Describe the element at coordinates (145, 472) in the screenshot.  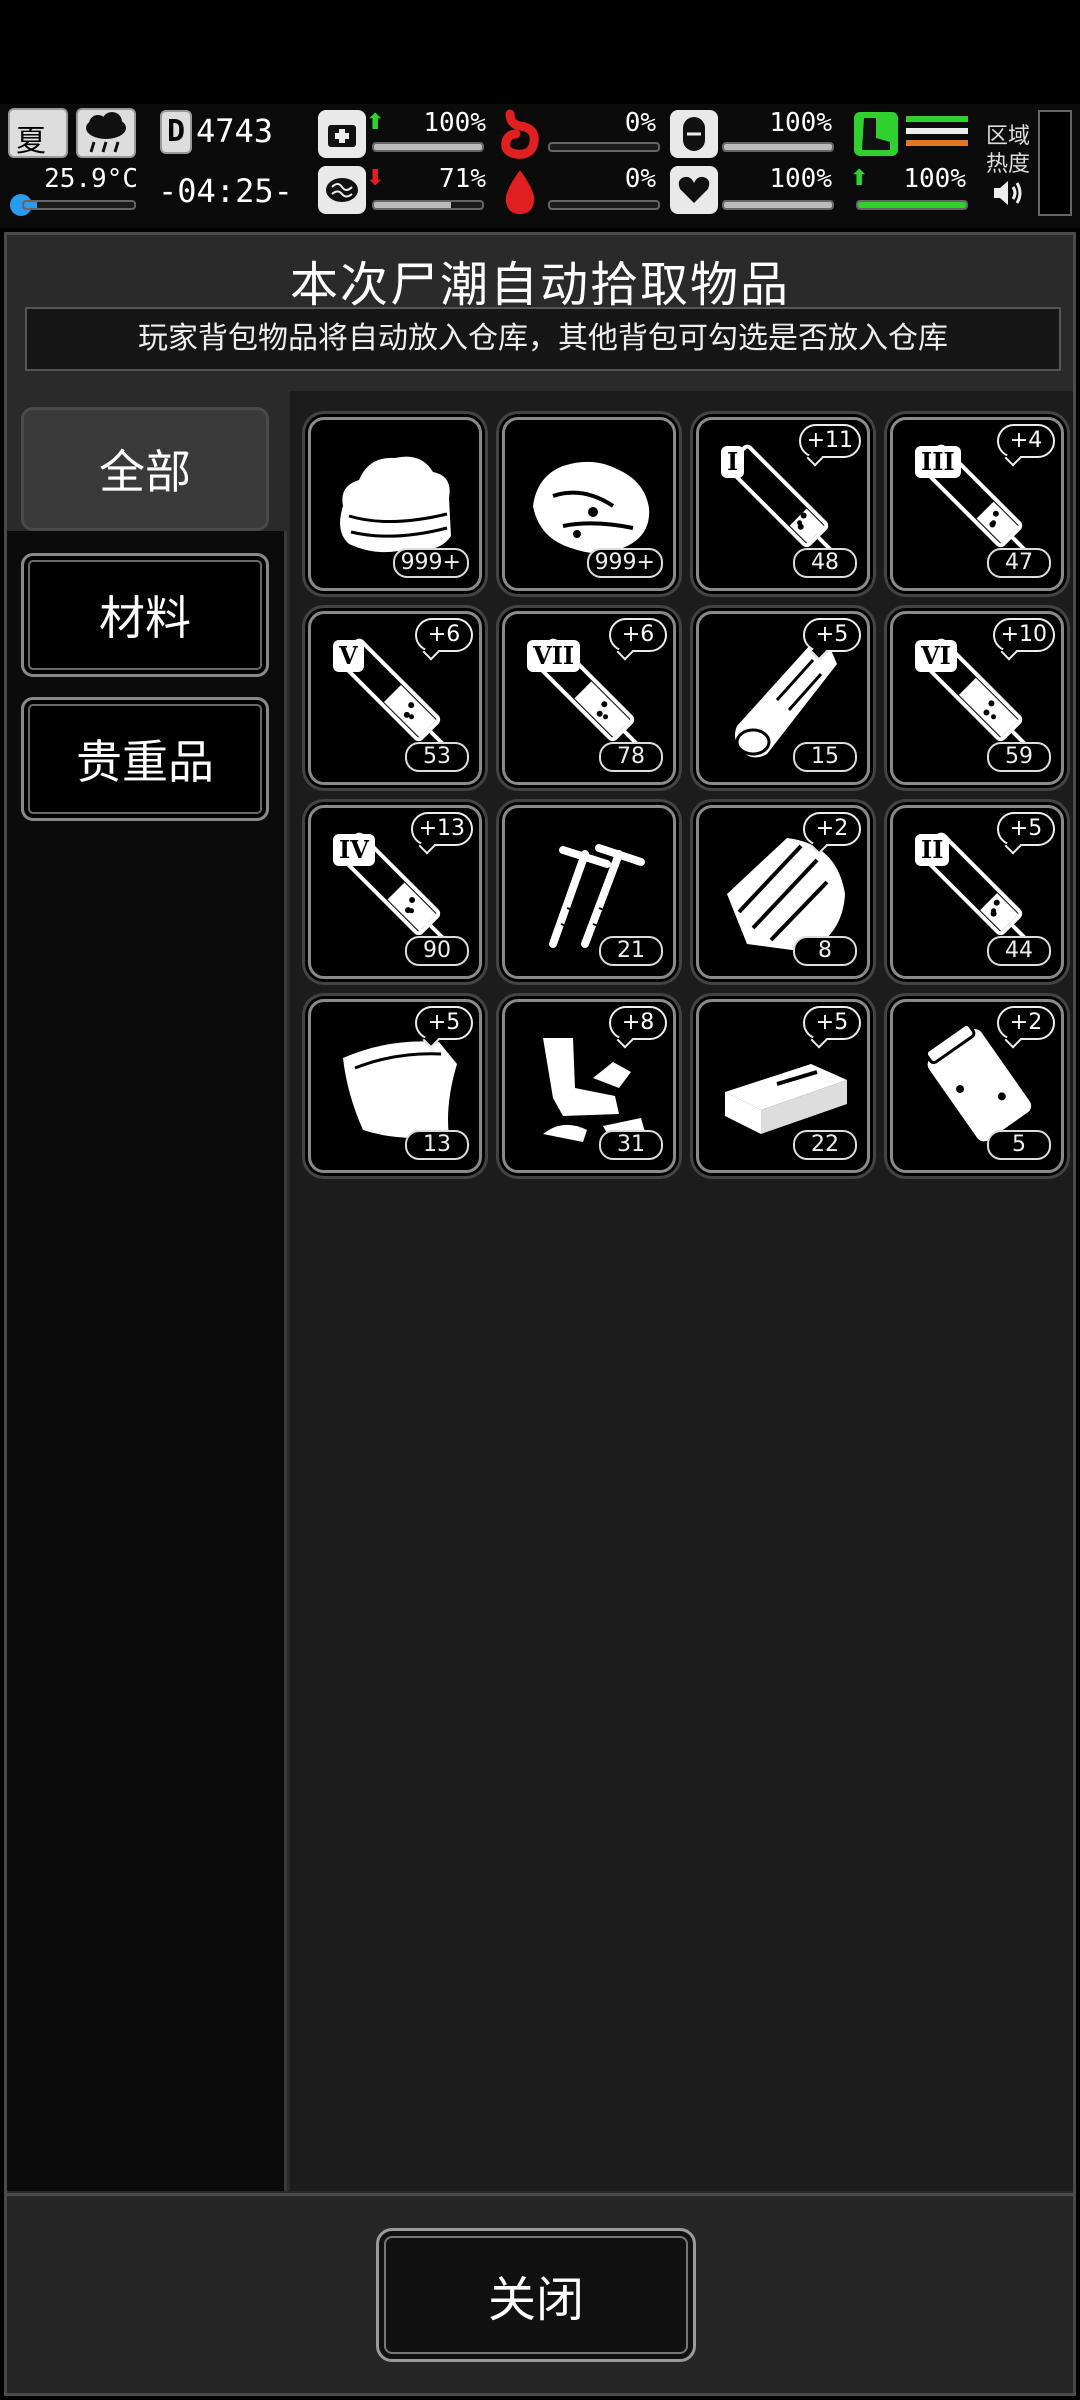
I see `category-all-label: 全部` at that location.